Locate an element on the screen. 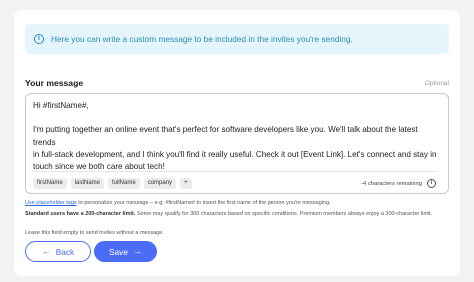 The image size is (474, 282). character-counter: -4 characters remaining i is located at coordinates (398, 183).